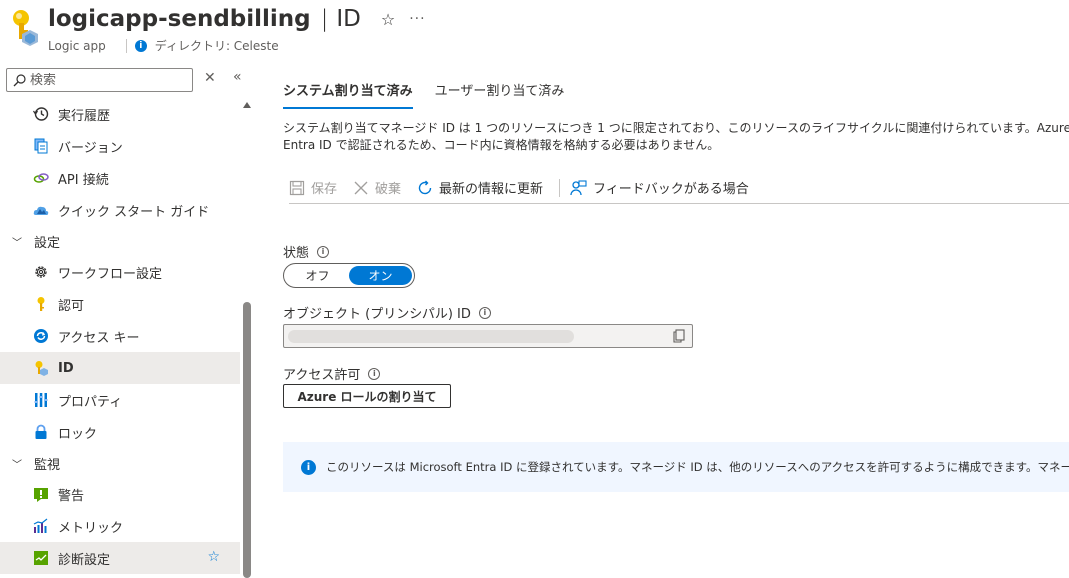 This screenshot has height=578, width=1069. What do you see at coordinates (296, 253) in the screenshot?
I see `status-label-text: 状態` at bounding box center [296, 253].